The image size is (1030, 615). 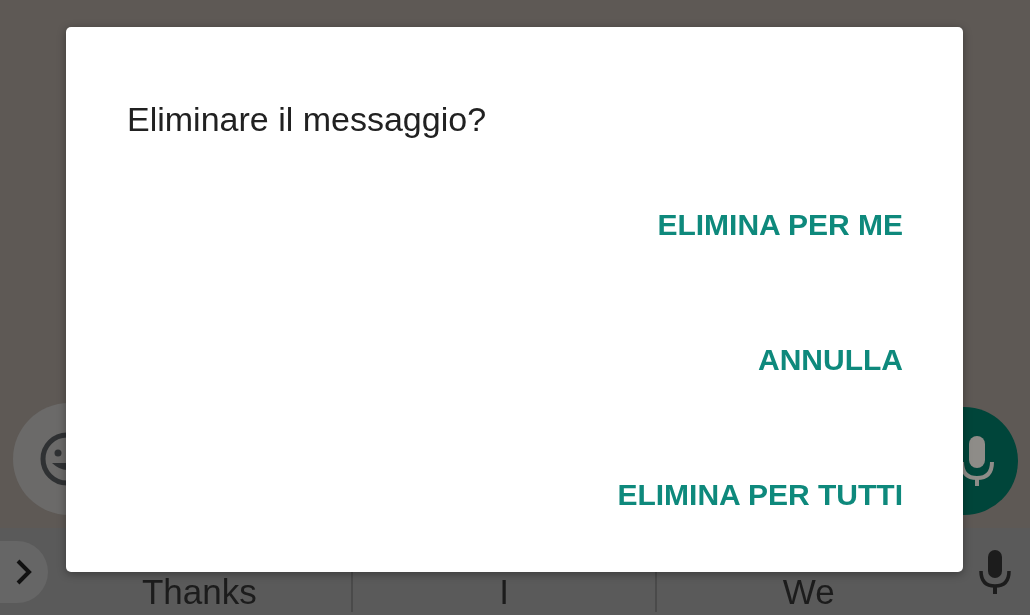 I want to click on expand-button, so click(x=24, y=571).